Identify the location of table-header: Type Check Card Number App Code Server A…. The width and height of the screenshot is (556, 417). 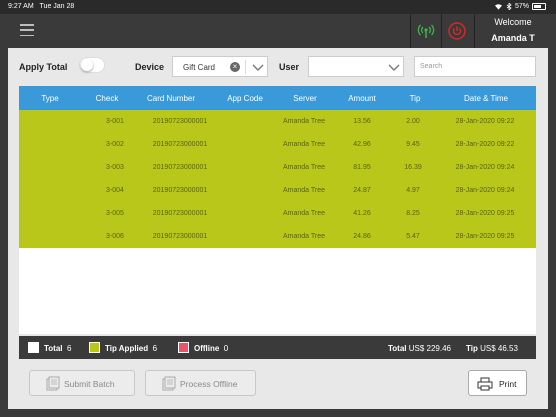
(277, 98).